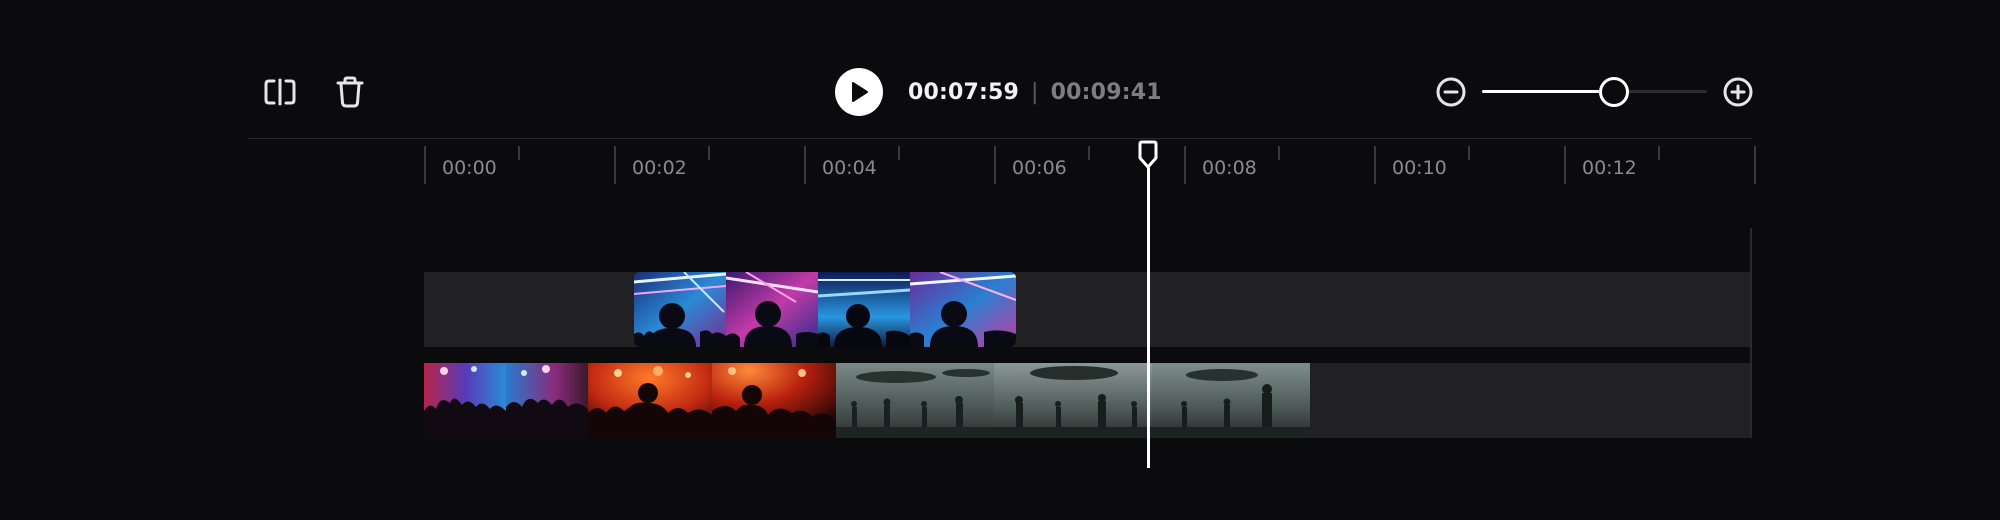 The height and width of the screenshot is (520, 2000). I want to click on split-button, so click(280, 92).